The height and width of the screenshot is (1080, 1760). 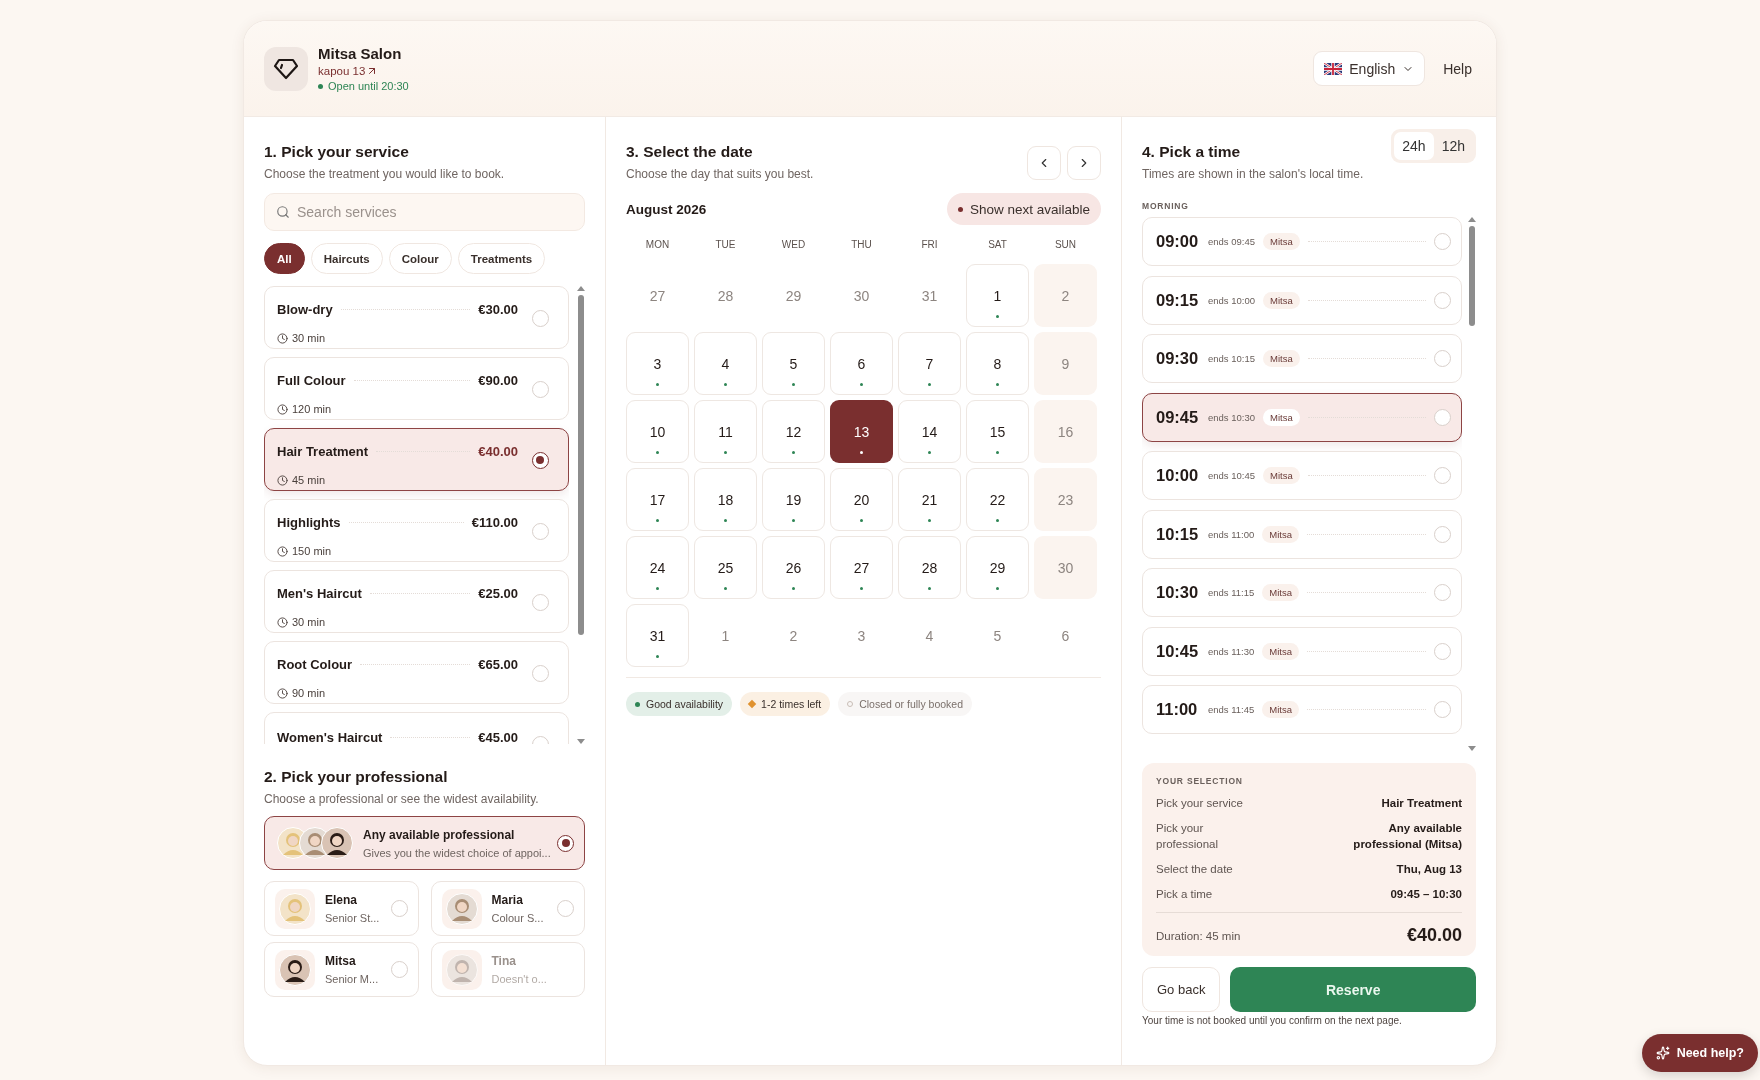 I want to click on service-option: Women's Haircut €45.00, so click(x=416, y=728).